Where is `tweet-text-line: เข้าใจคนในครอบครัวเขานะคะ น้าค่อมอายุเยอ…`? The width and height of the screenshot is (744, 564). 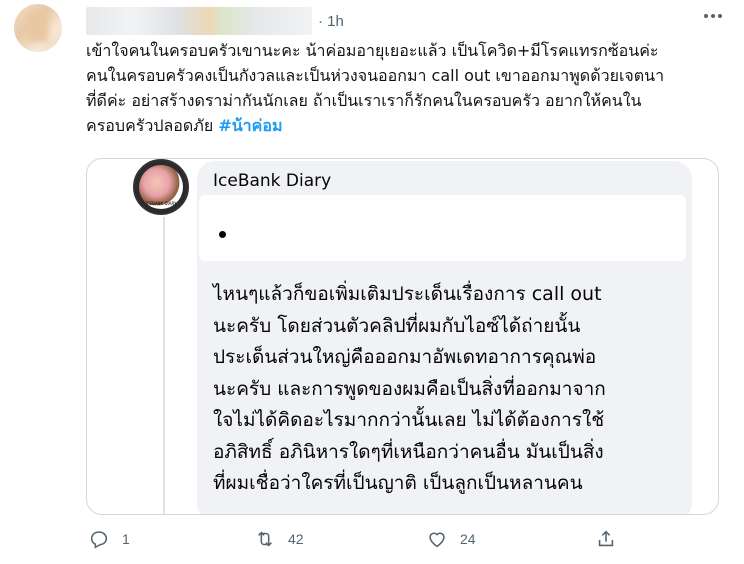 tweet-text-line: เข้าใจคนในครอบครัวเขานะคะ น้าค่อมอายุเยอ… is located at coordinates (372, 50).